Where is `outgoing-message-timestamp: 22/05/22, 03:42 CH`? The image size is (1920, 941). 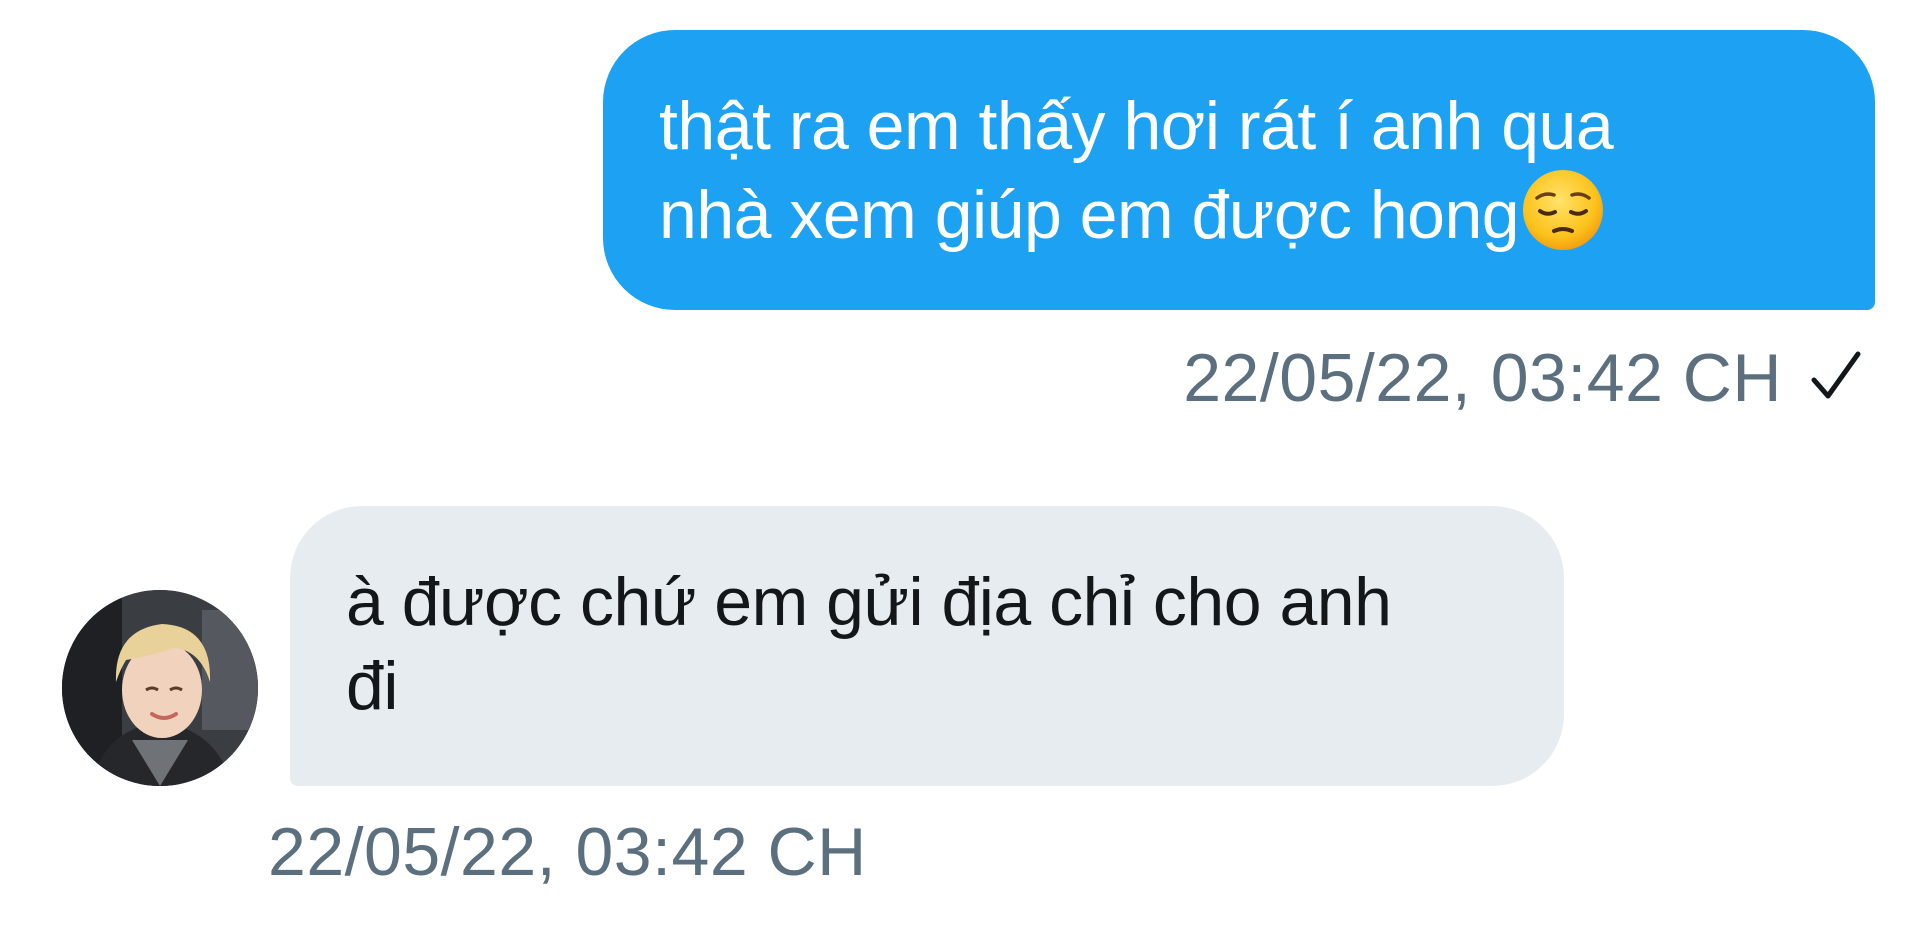 outgoing-message-timestamp: 22/05/22, 03:42 CH is located at coordinates (1482, 378).